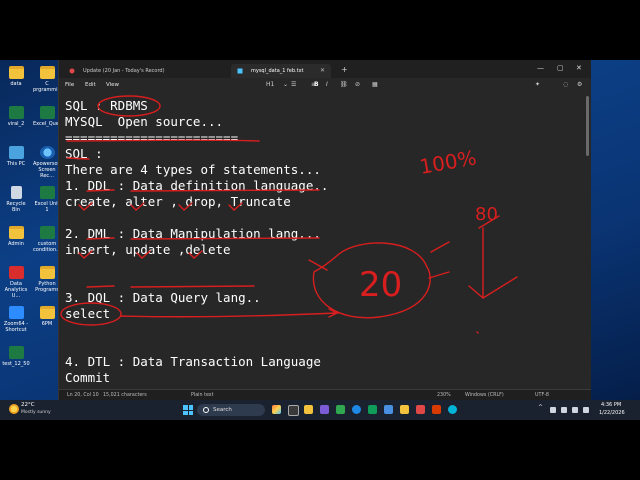  I want to click on ink-text-eighty: 80, so click(486, 214).